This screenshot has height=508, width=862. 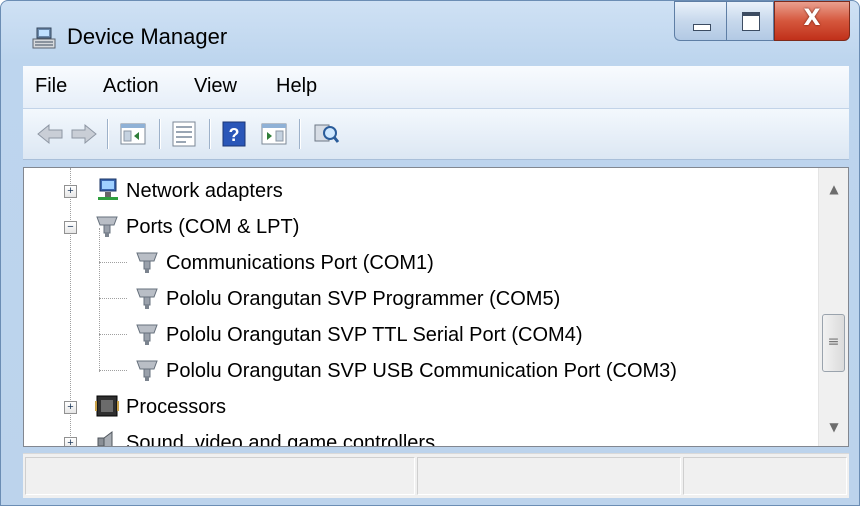 I want to click on menu-view: View, so click(x=215, y=86).